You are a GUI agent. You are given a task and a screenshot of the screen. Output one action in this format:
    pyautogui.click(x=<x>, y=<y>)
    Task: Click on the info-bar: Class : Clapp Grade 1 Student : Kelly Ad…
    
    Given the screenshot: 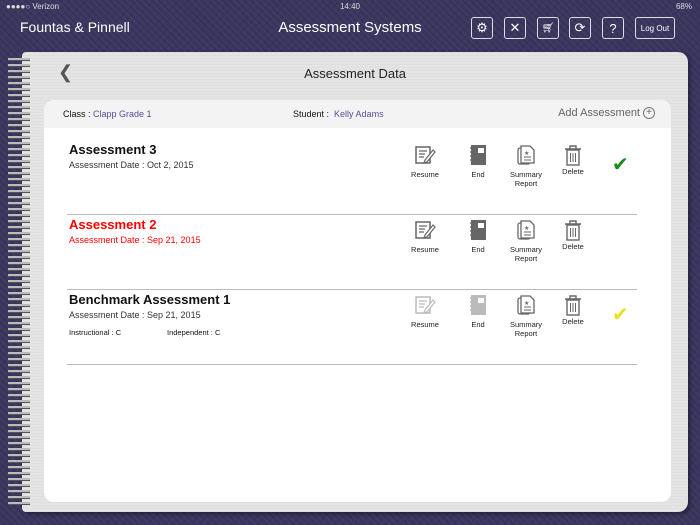 What is the action you would take?
    pyautogui.click(x=357, y=114)
    